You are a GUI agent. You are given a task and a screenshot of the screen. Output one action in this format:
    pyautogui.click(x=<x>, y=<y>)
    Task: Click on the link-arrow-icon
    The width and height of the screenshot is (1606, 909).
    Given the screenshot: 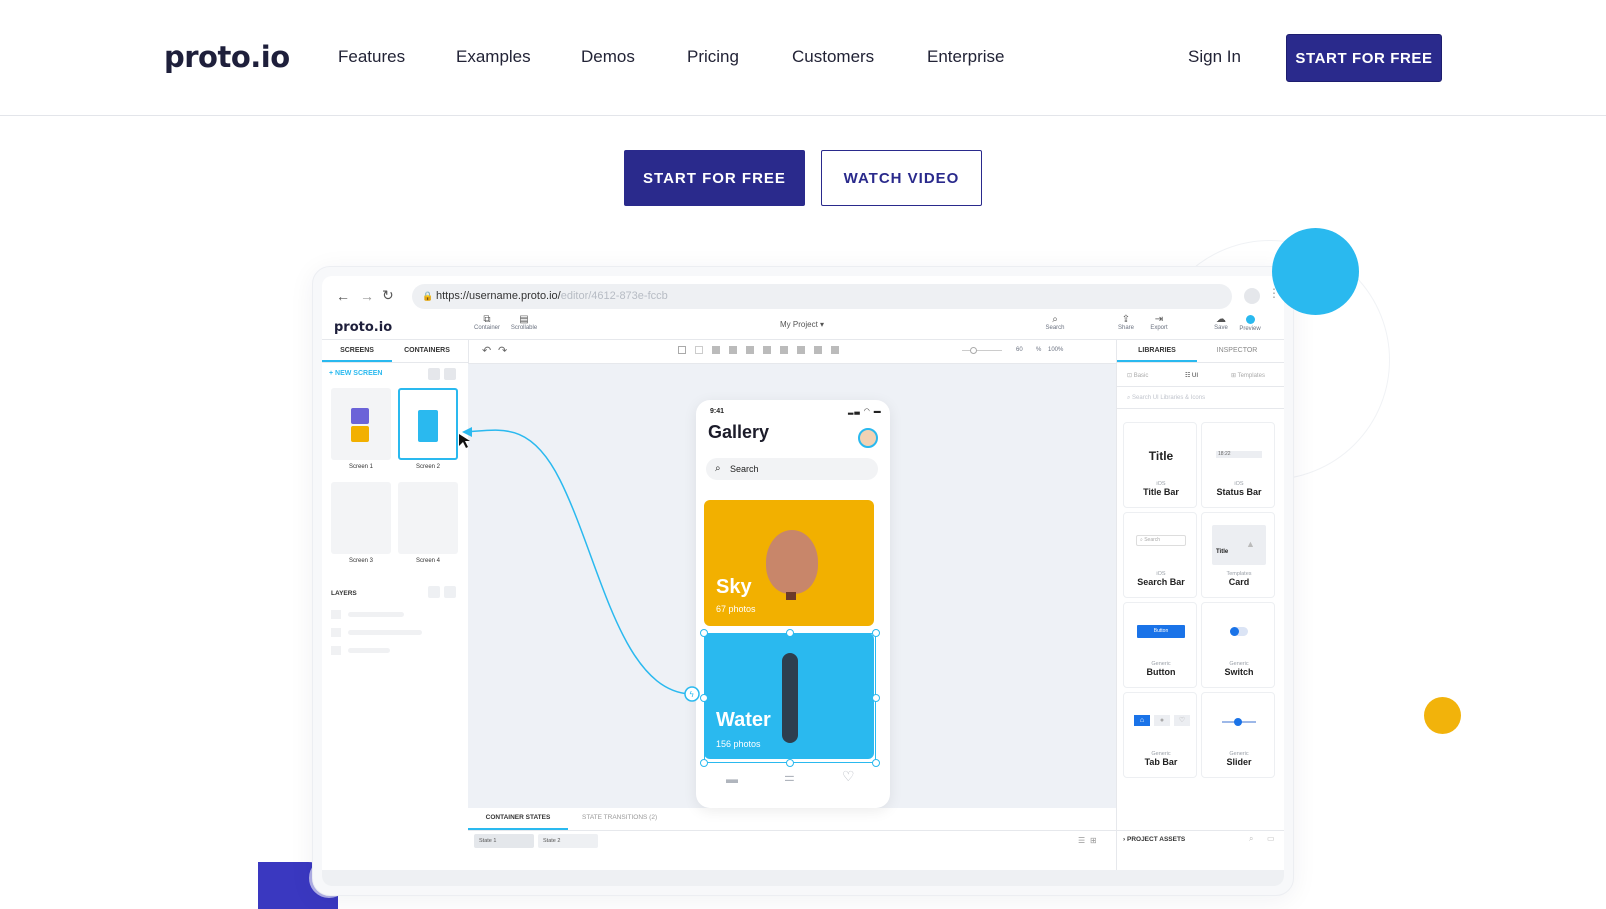 What is the action you would take?
    pyautogui.click(x=467, y=432)
    